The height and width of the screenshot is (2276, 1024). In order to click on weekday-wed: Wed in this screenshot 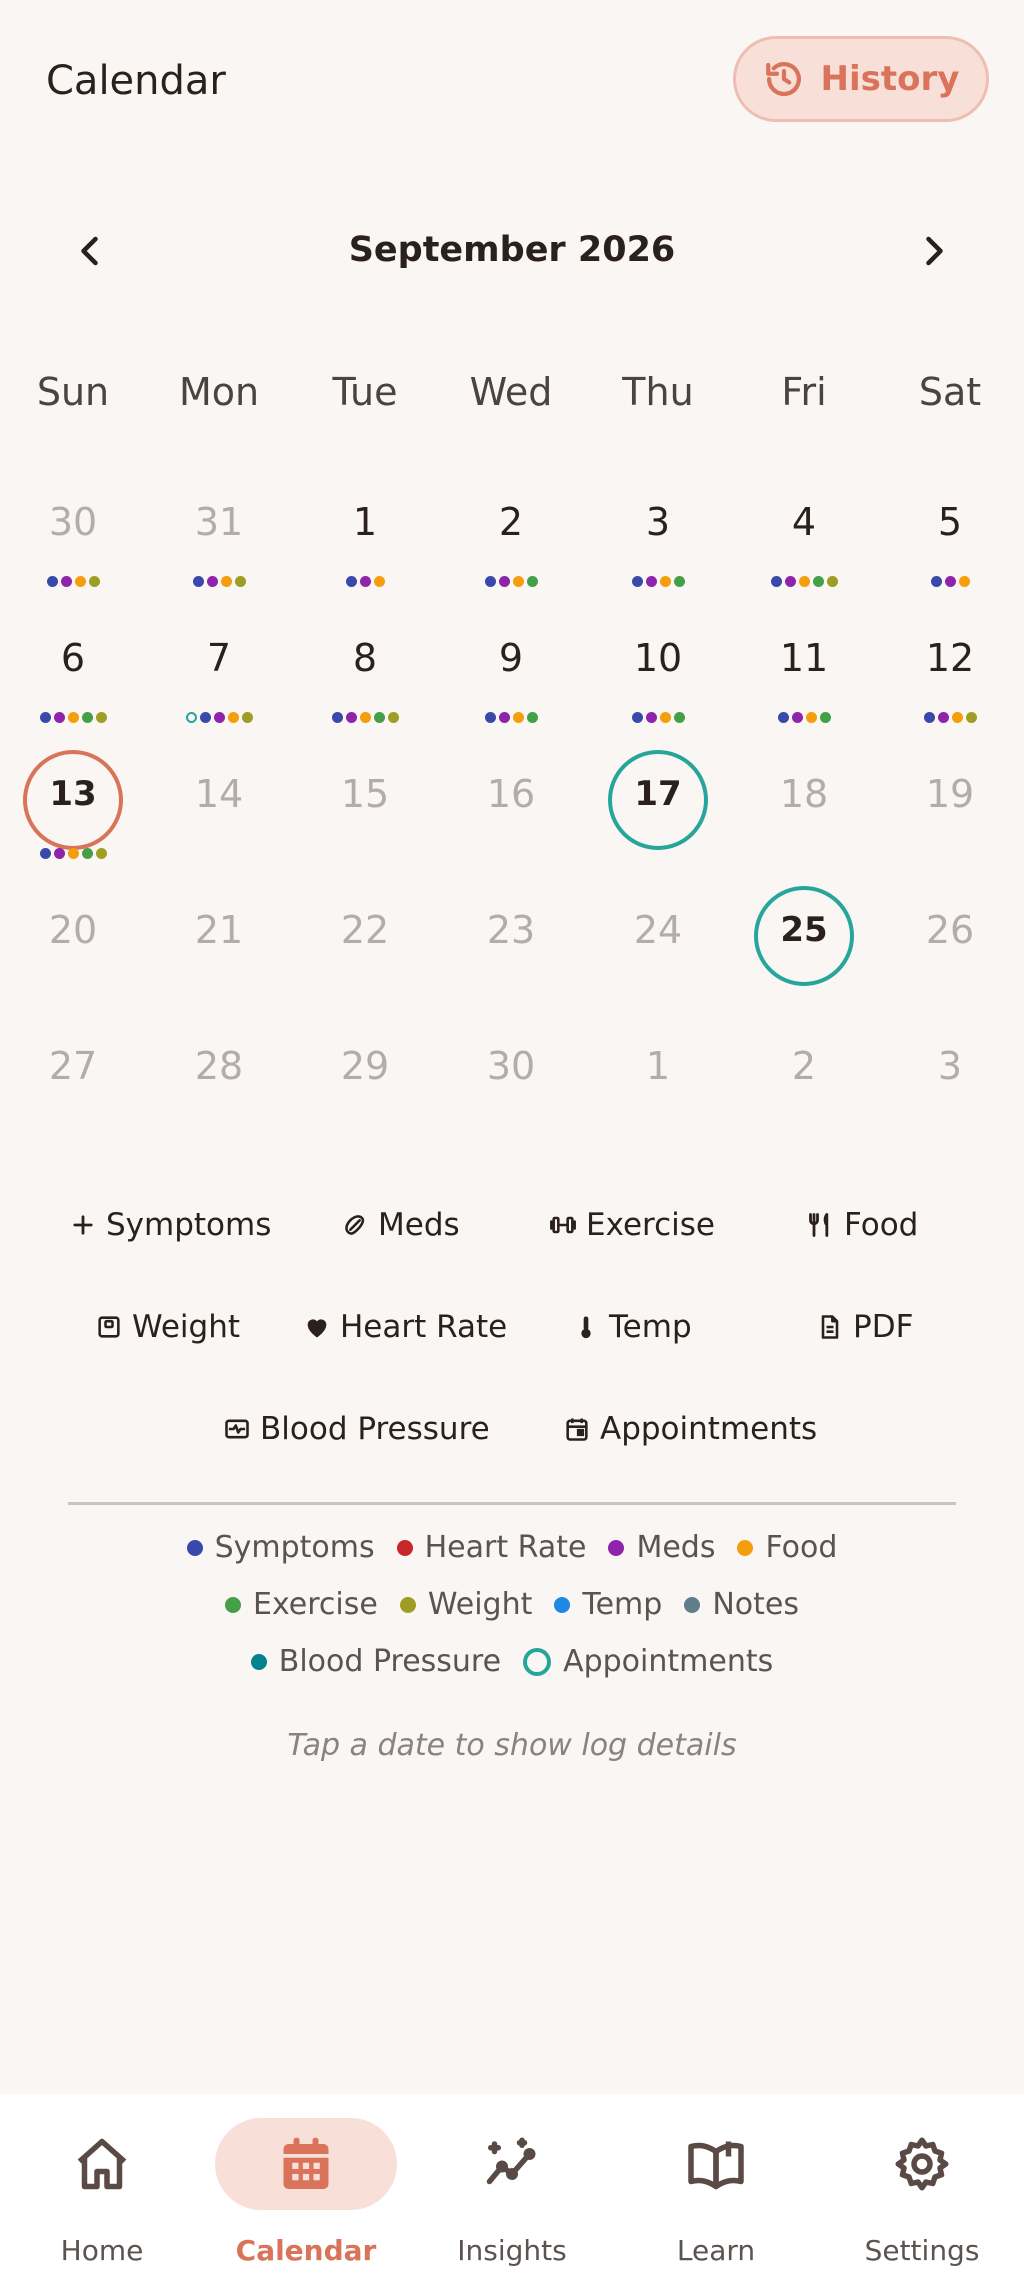, I will do `click(511, 392)`.